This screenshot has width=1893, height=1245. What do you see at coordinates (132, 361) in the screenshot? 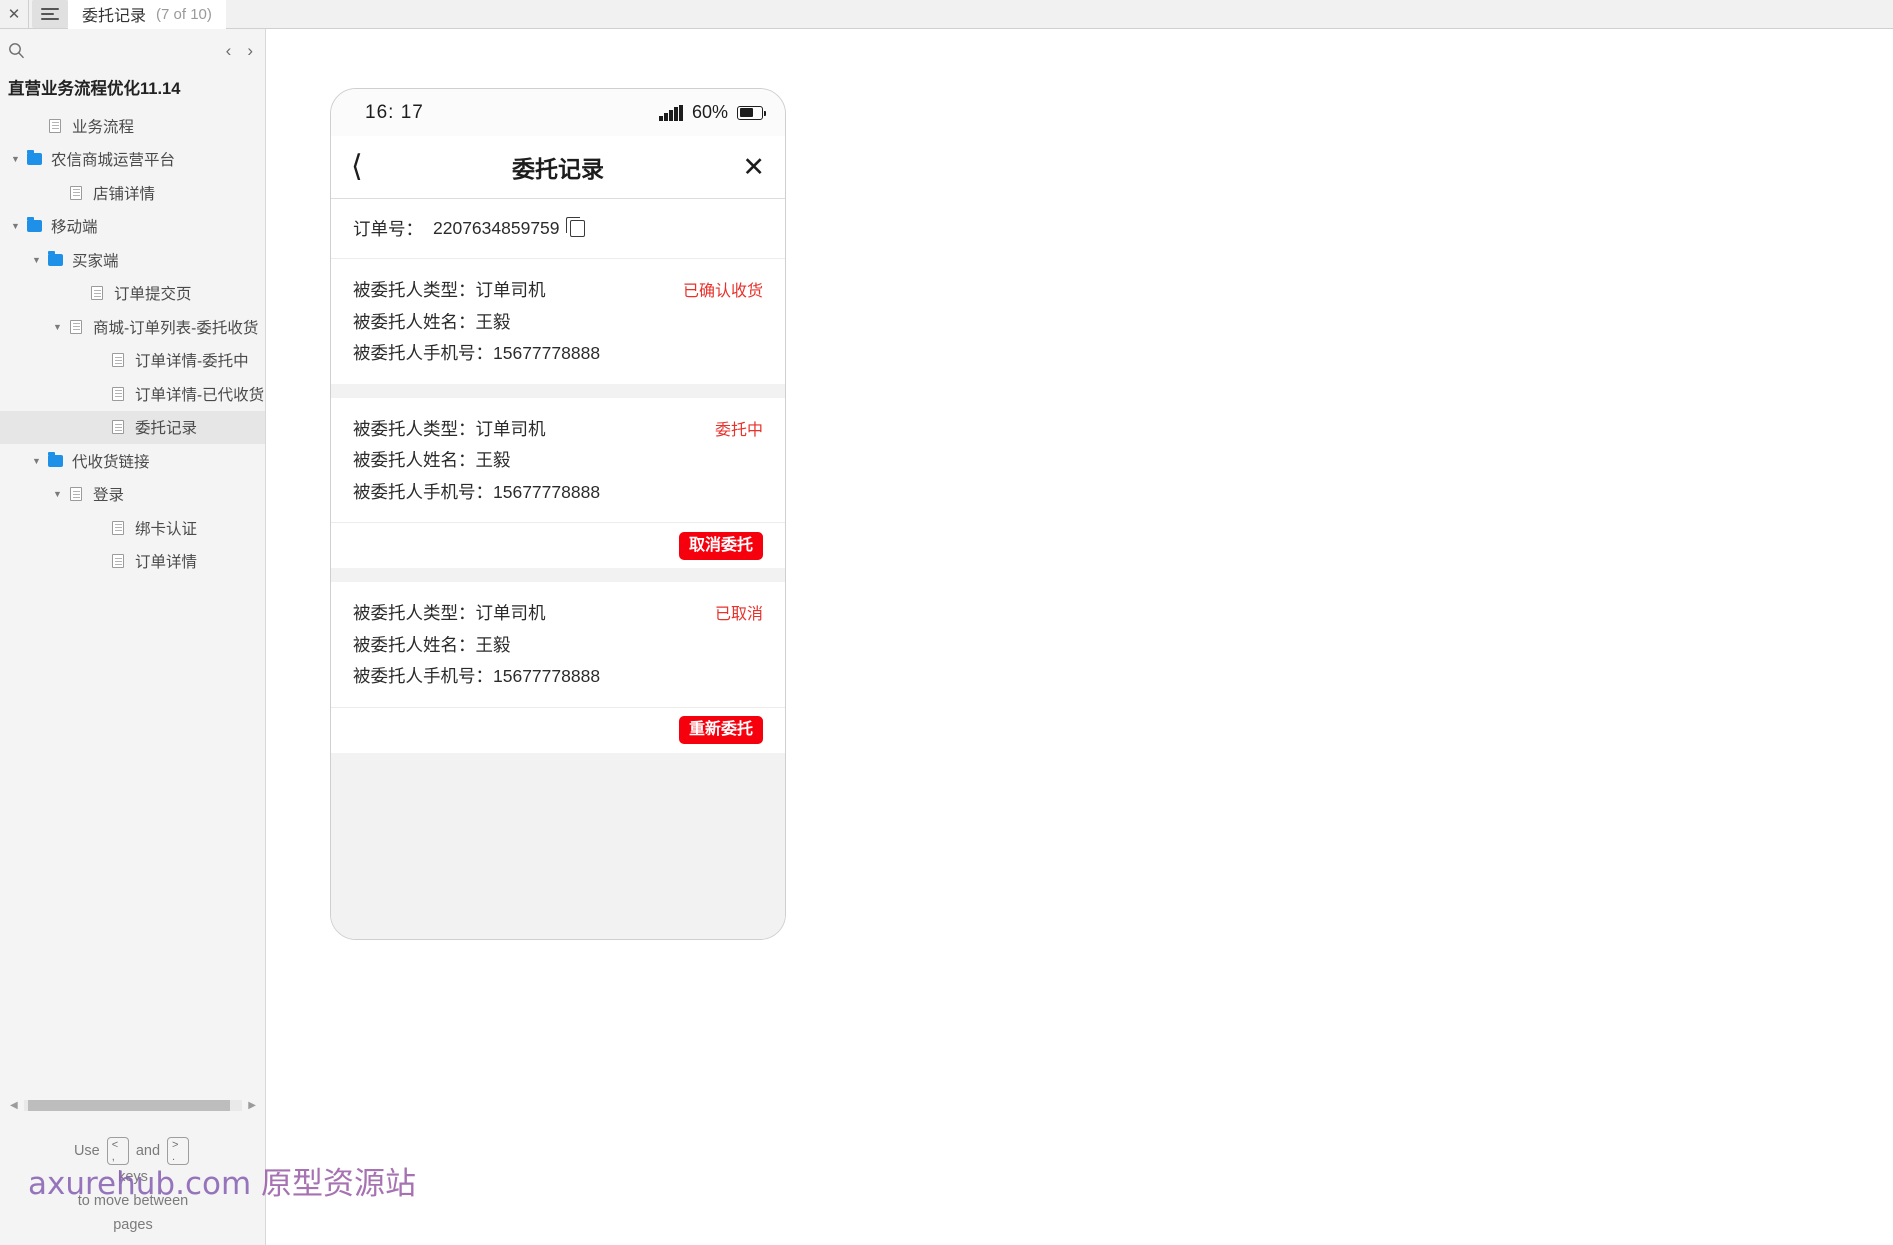
I see `sitemap-item-7: ▼订单详情-委托中` at bounding box center [132, 361].